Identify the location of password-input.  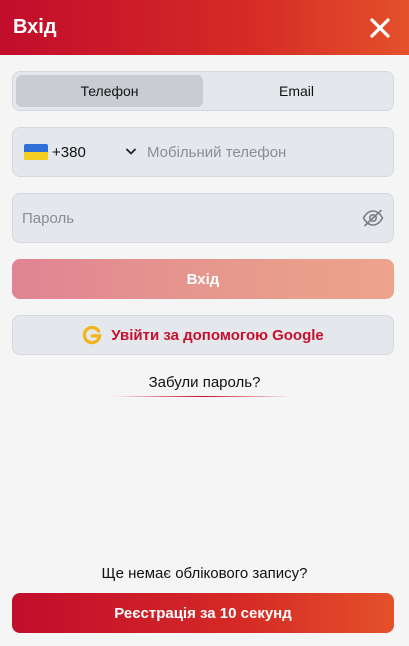
(183, 218).